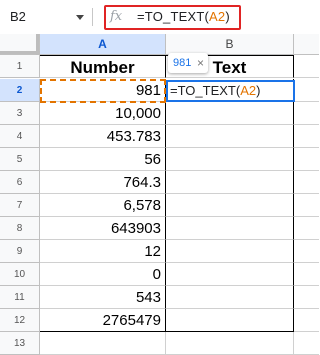  What do you see at coordinates (103, 159) in the screenshot?
I see `number-cell: 56` at bounding box center [103, 159].